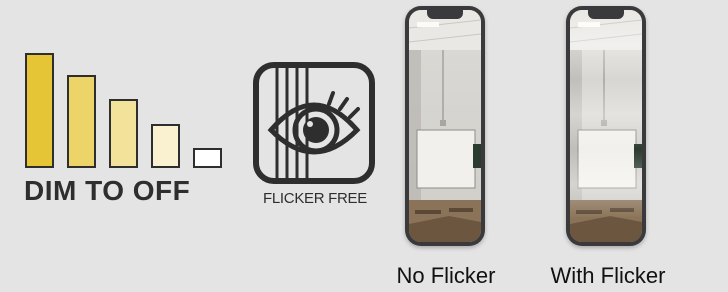 The height and width of the screenshot is (292, 728). I want to click on phone-no-flicker, so click(445, 126).